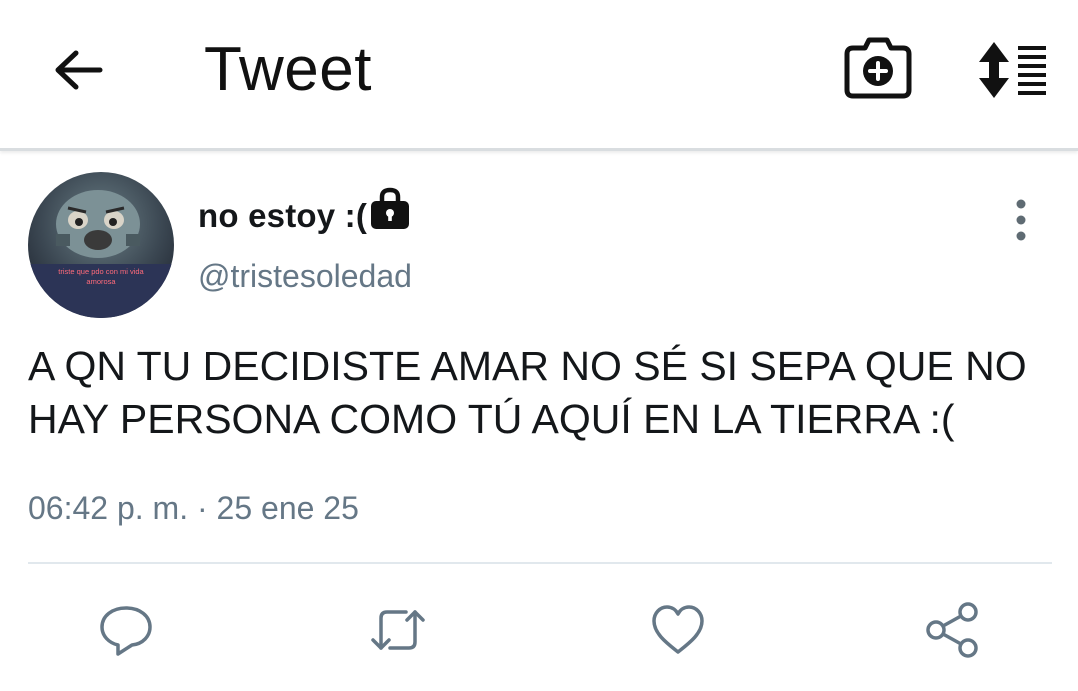 Image resolution: width=1078 pixels, height=691 pixels. I want to click on lock-icon, so click(390, 209).